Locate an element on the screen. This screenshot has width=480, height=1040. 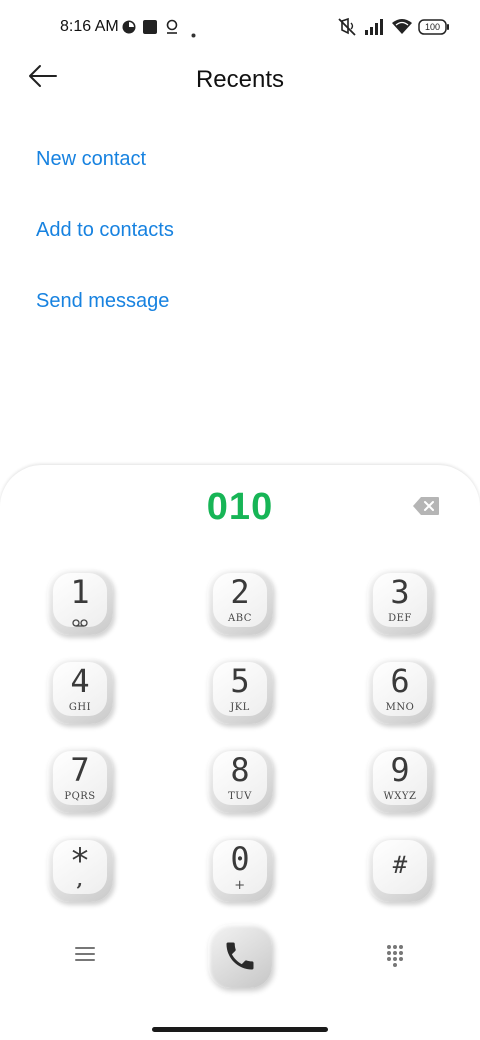
key-letters: , is located at coordinates (80, 880).